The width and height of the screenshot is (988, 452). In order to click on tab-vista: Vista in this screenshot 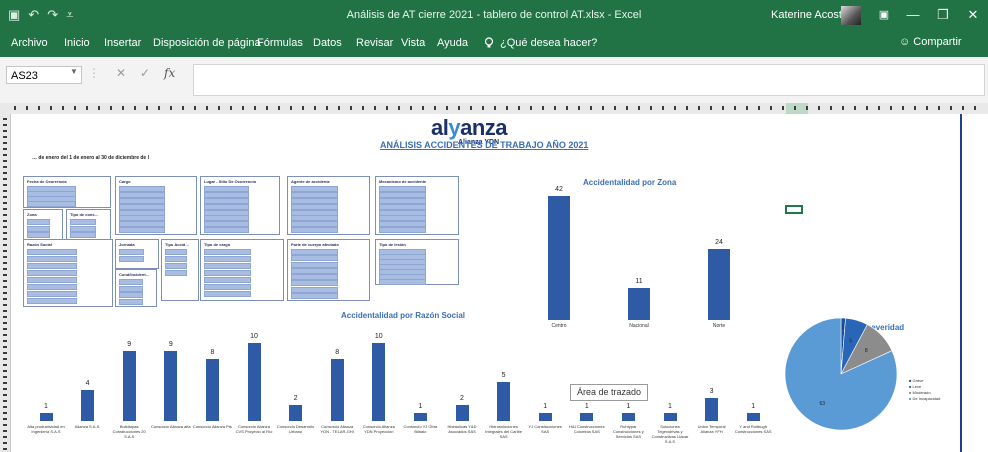, I will do `click(413, 43)`.